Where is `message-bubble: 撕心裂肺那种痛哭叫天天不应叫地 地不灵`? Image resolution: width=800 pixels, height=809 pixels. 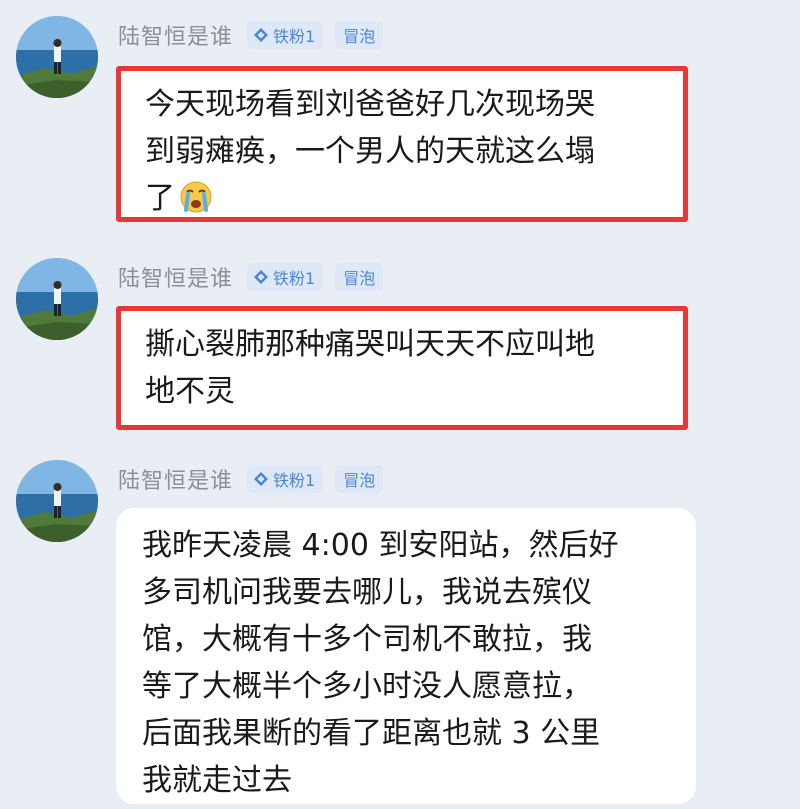
message-bubble: 撕心裂肺那种痛哭叫天天不应叫地 地不灵 is located at coordinates (402, 368).